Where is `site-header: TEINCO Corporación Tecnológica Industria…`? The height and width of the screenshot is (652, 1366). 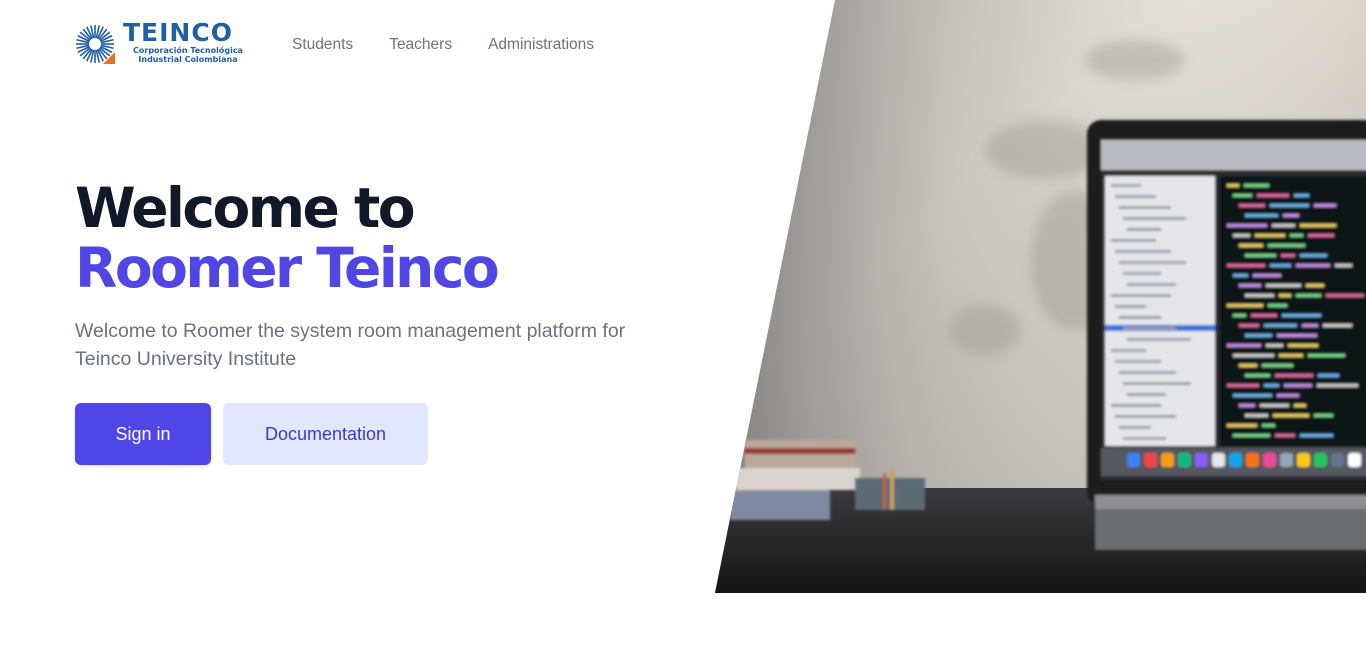 site-header: TEINCO Corporación Tecnológica Industria… is located at coordinates (390, 45).